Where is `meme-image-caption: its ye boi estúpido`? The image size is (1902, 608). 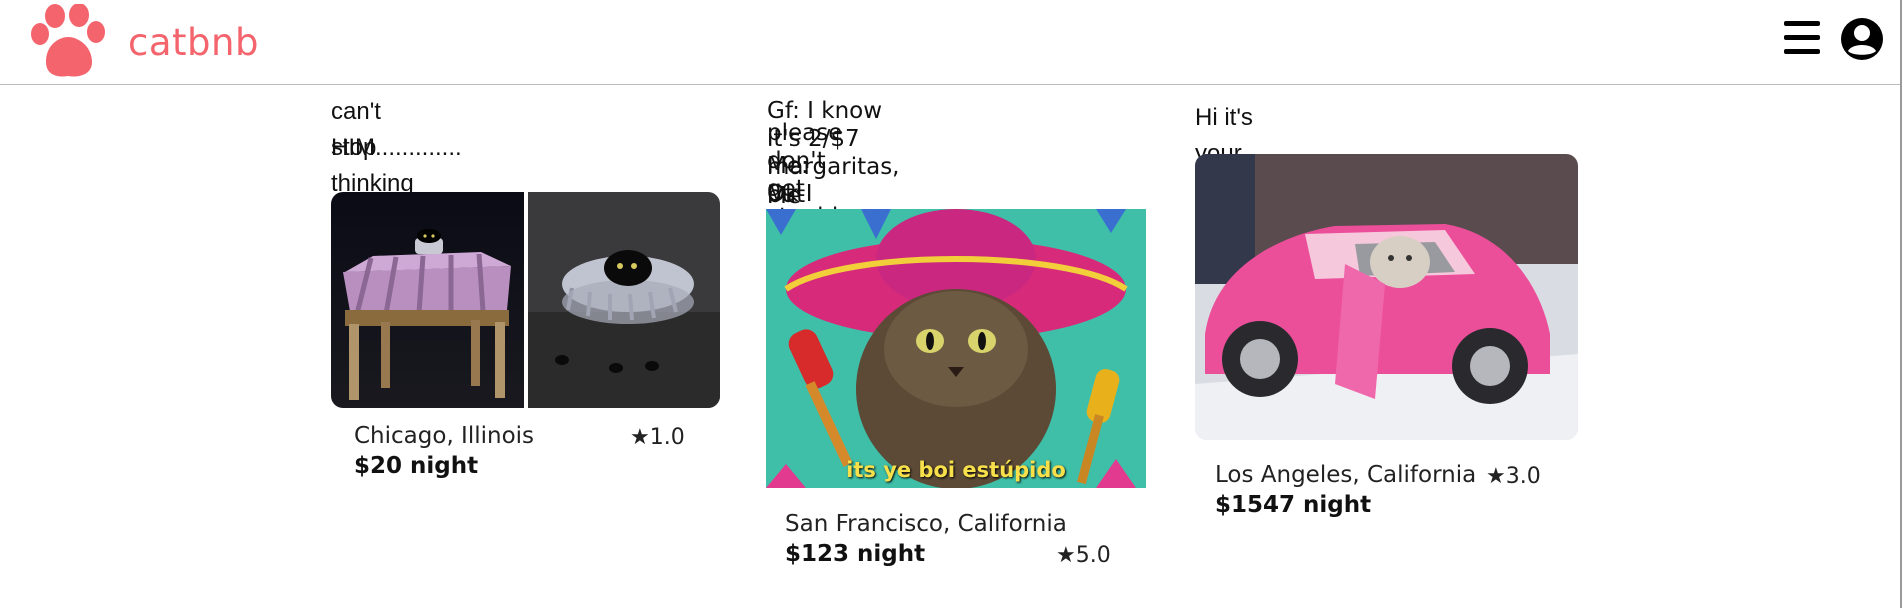 meme-image-caption: its ye boi estúpido is located at coordinates (956, 470).